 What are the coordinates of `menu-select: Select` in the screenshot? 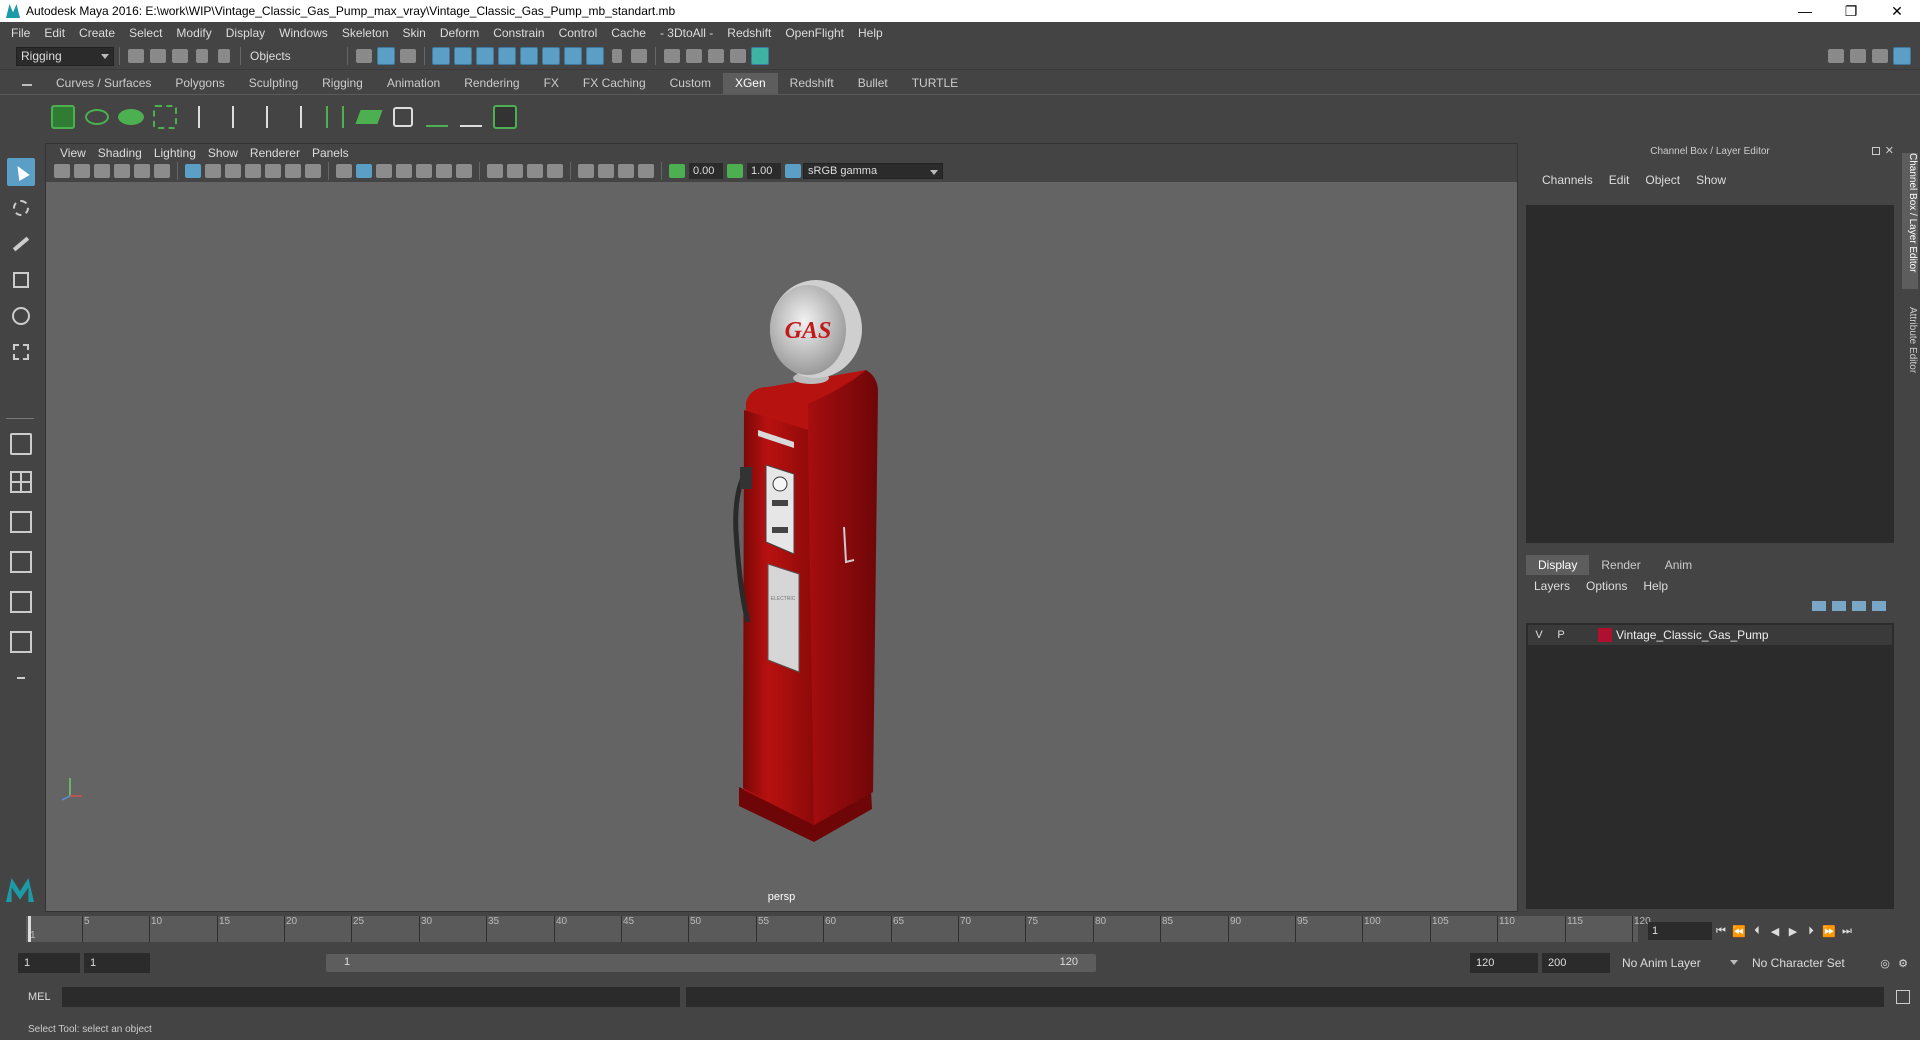 It's located at (145, 33).